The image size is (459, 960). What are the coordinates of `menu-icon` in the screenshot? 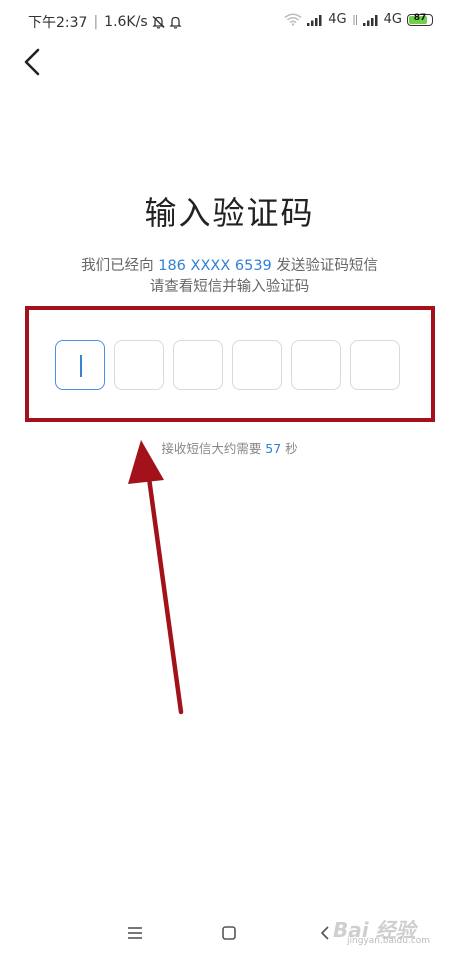 It's located at (135, 933).